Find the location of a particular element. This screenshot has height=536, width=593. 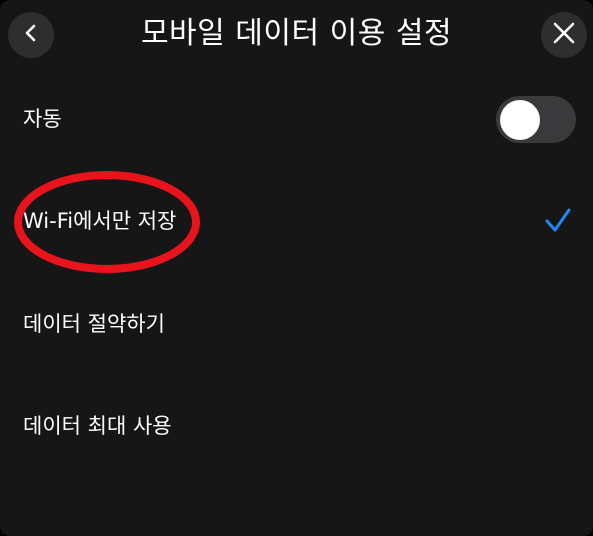

option-max-data-label: 데이터 최대 사용 is located at coordinates (97, 426).